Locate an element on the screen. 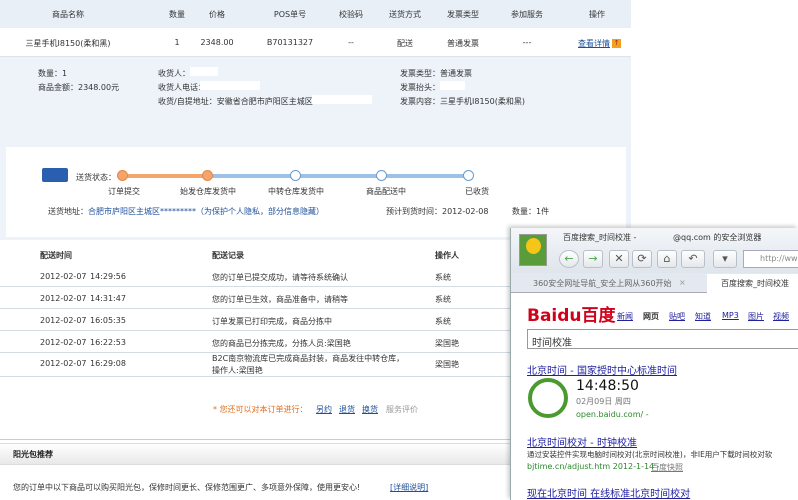 Image resolution: width=798 pixels, height=500 pixels. nav-zhidao: 知道 is located at coordinates (703, 316).